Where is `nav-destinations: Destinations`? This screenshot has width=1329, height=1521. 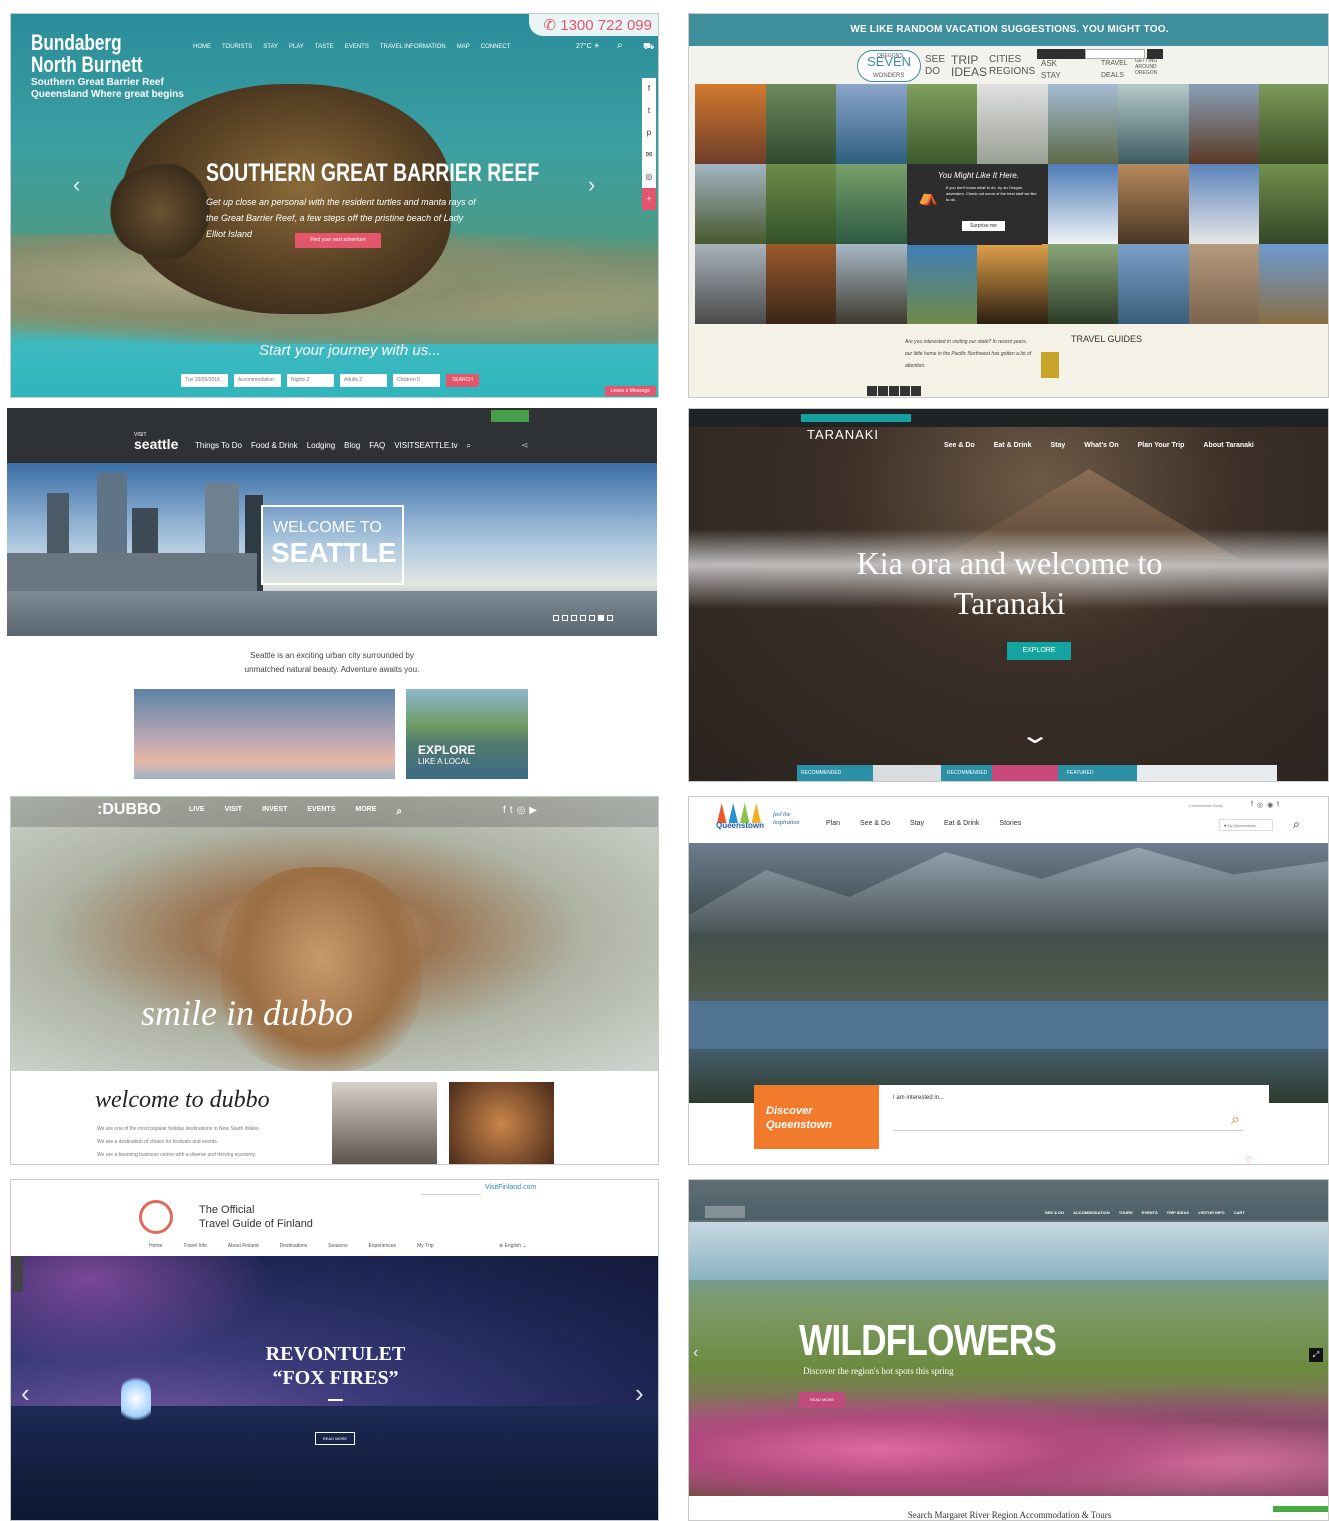 nav-destinations: Destinations is located at coordinates (294, 1246).